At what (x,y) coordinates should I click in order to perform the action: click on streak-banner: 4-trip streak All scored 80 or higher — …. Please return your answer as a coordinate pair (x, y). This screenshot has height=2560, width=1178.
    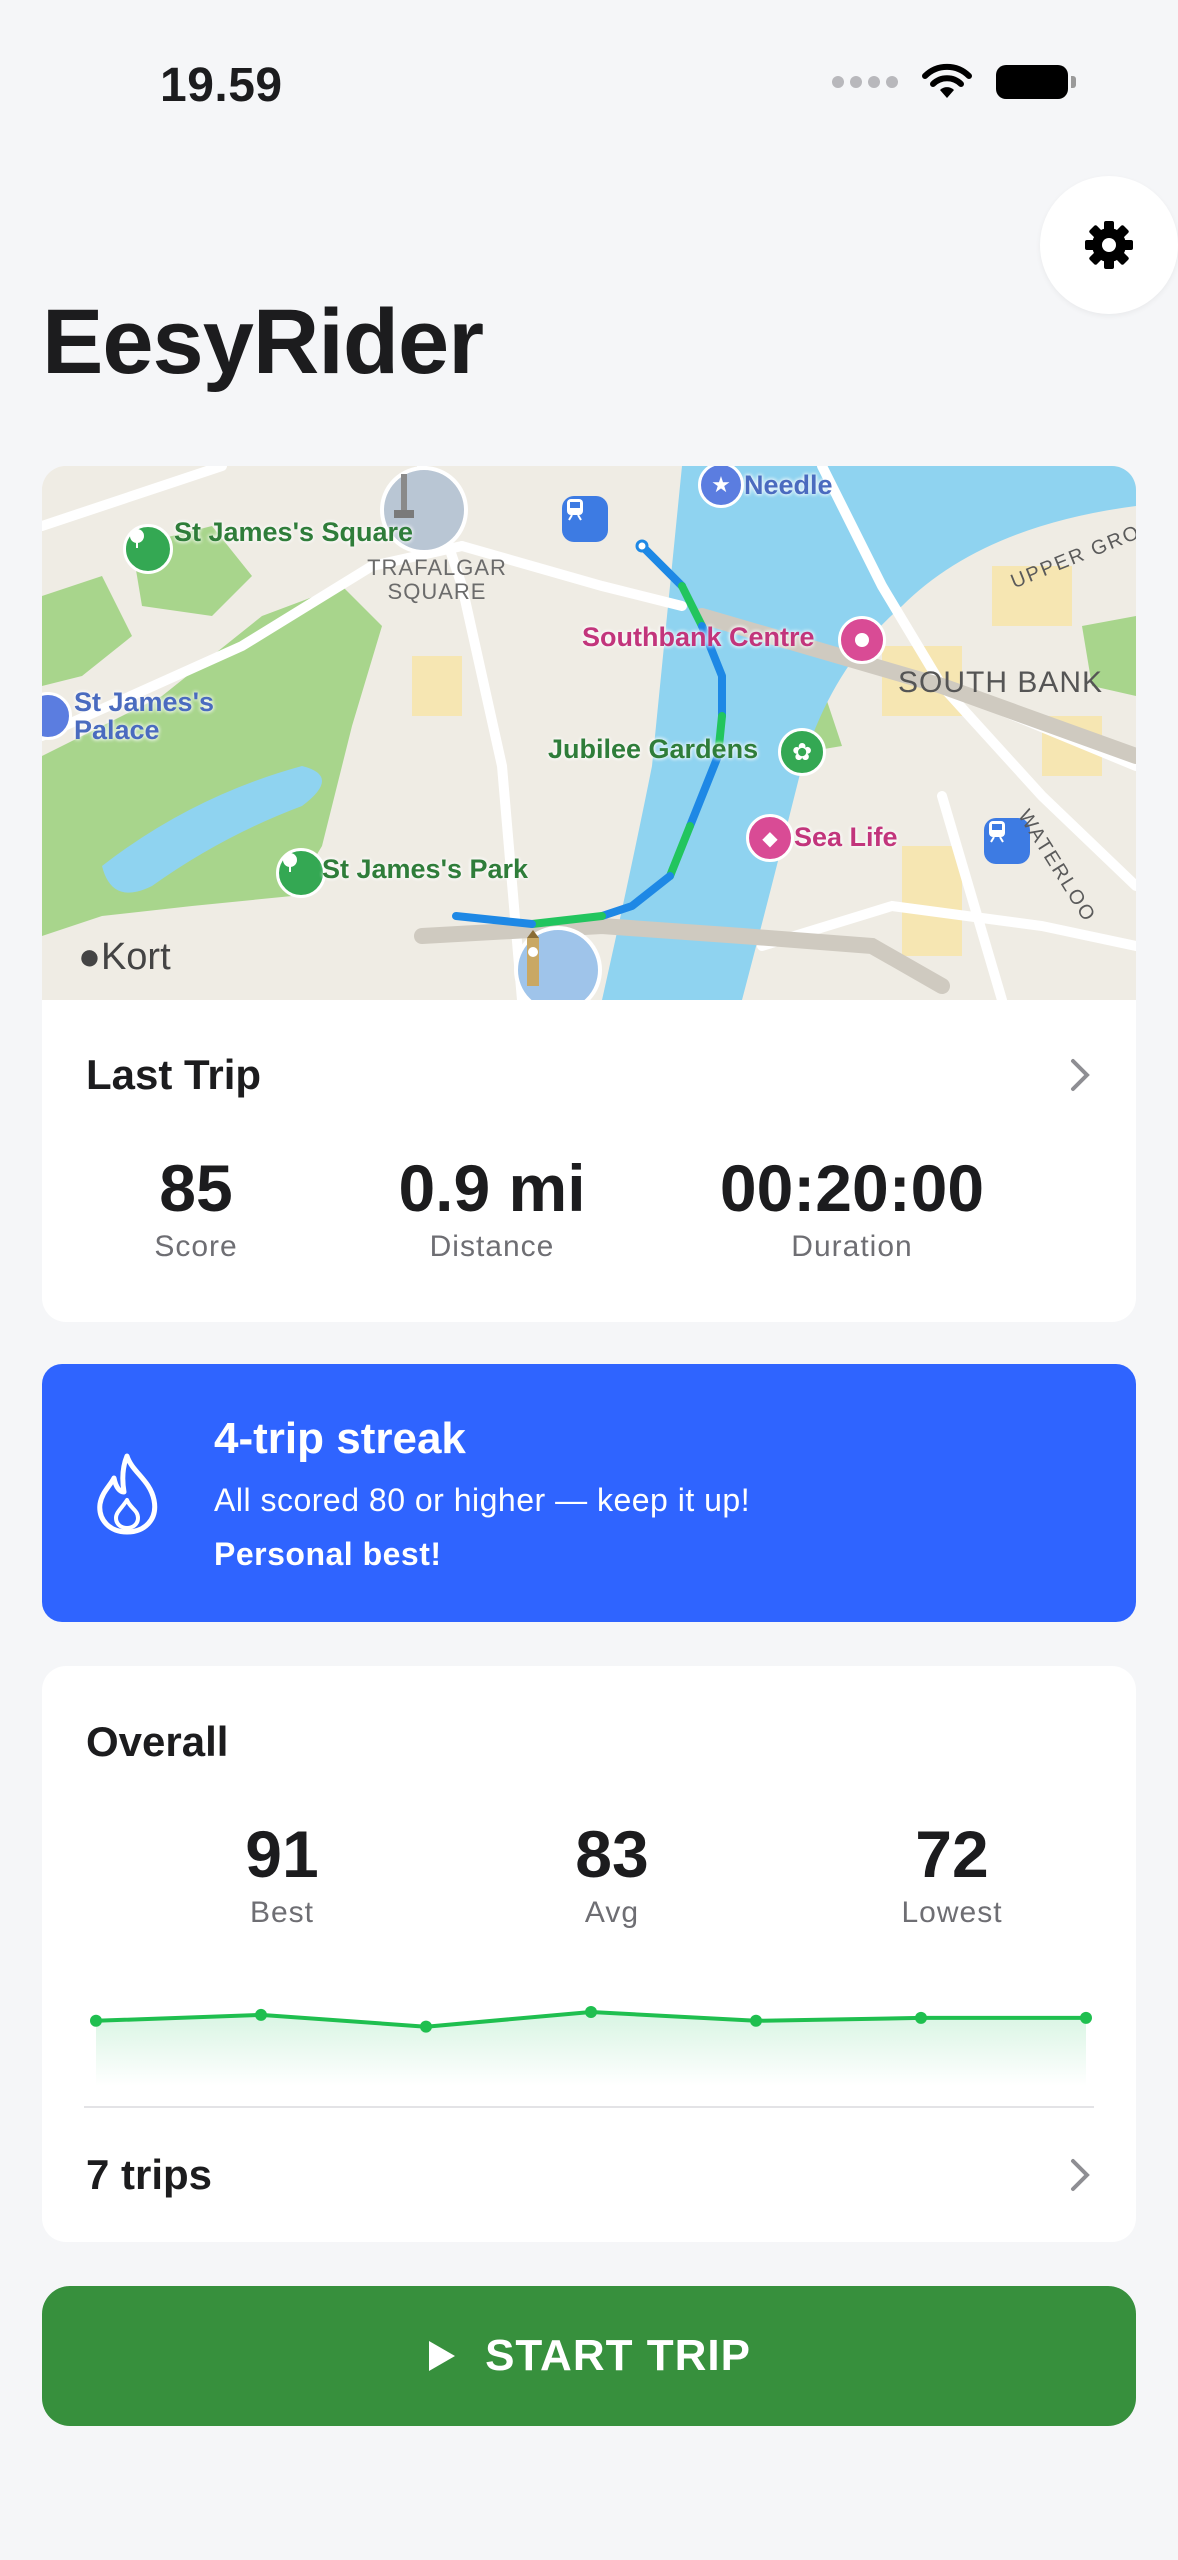
    Looking at the image, I should click on (589, 1493).